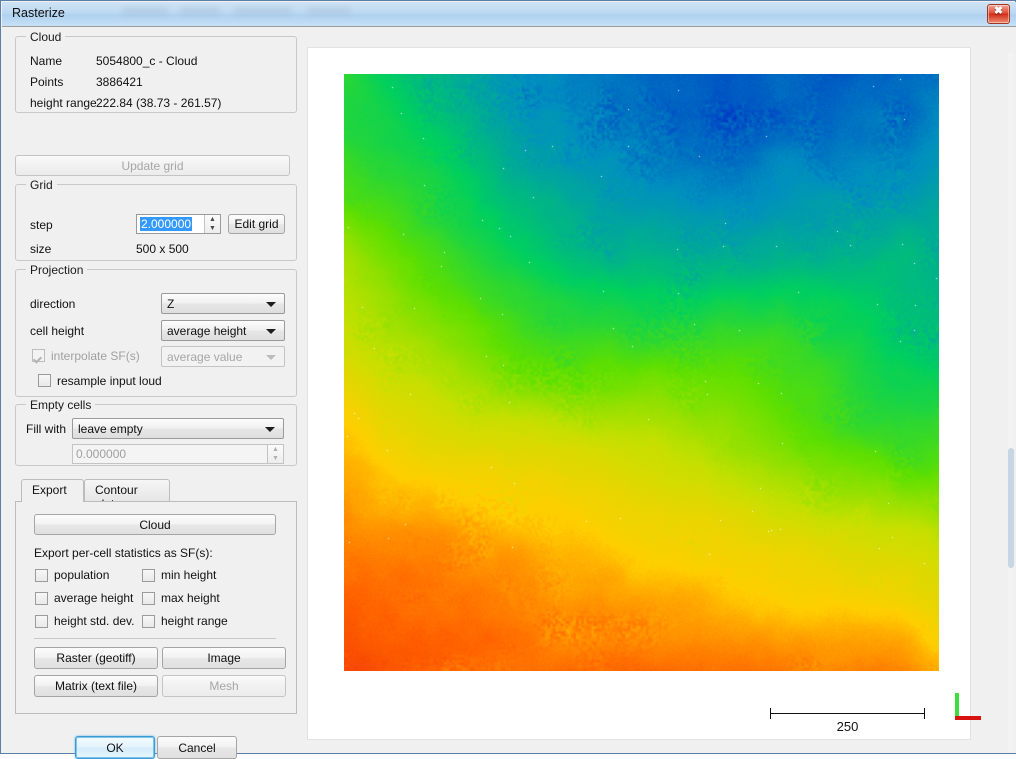  Describe the element at coordinates (194, 621) in the screenshot. I see `checkbox-height-range-label: height range` at that location.